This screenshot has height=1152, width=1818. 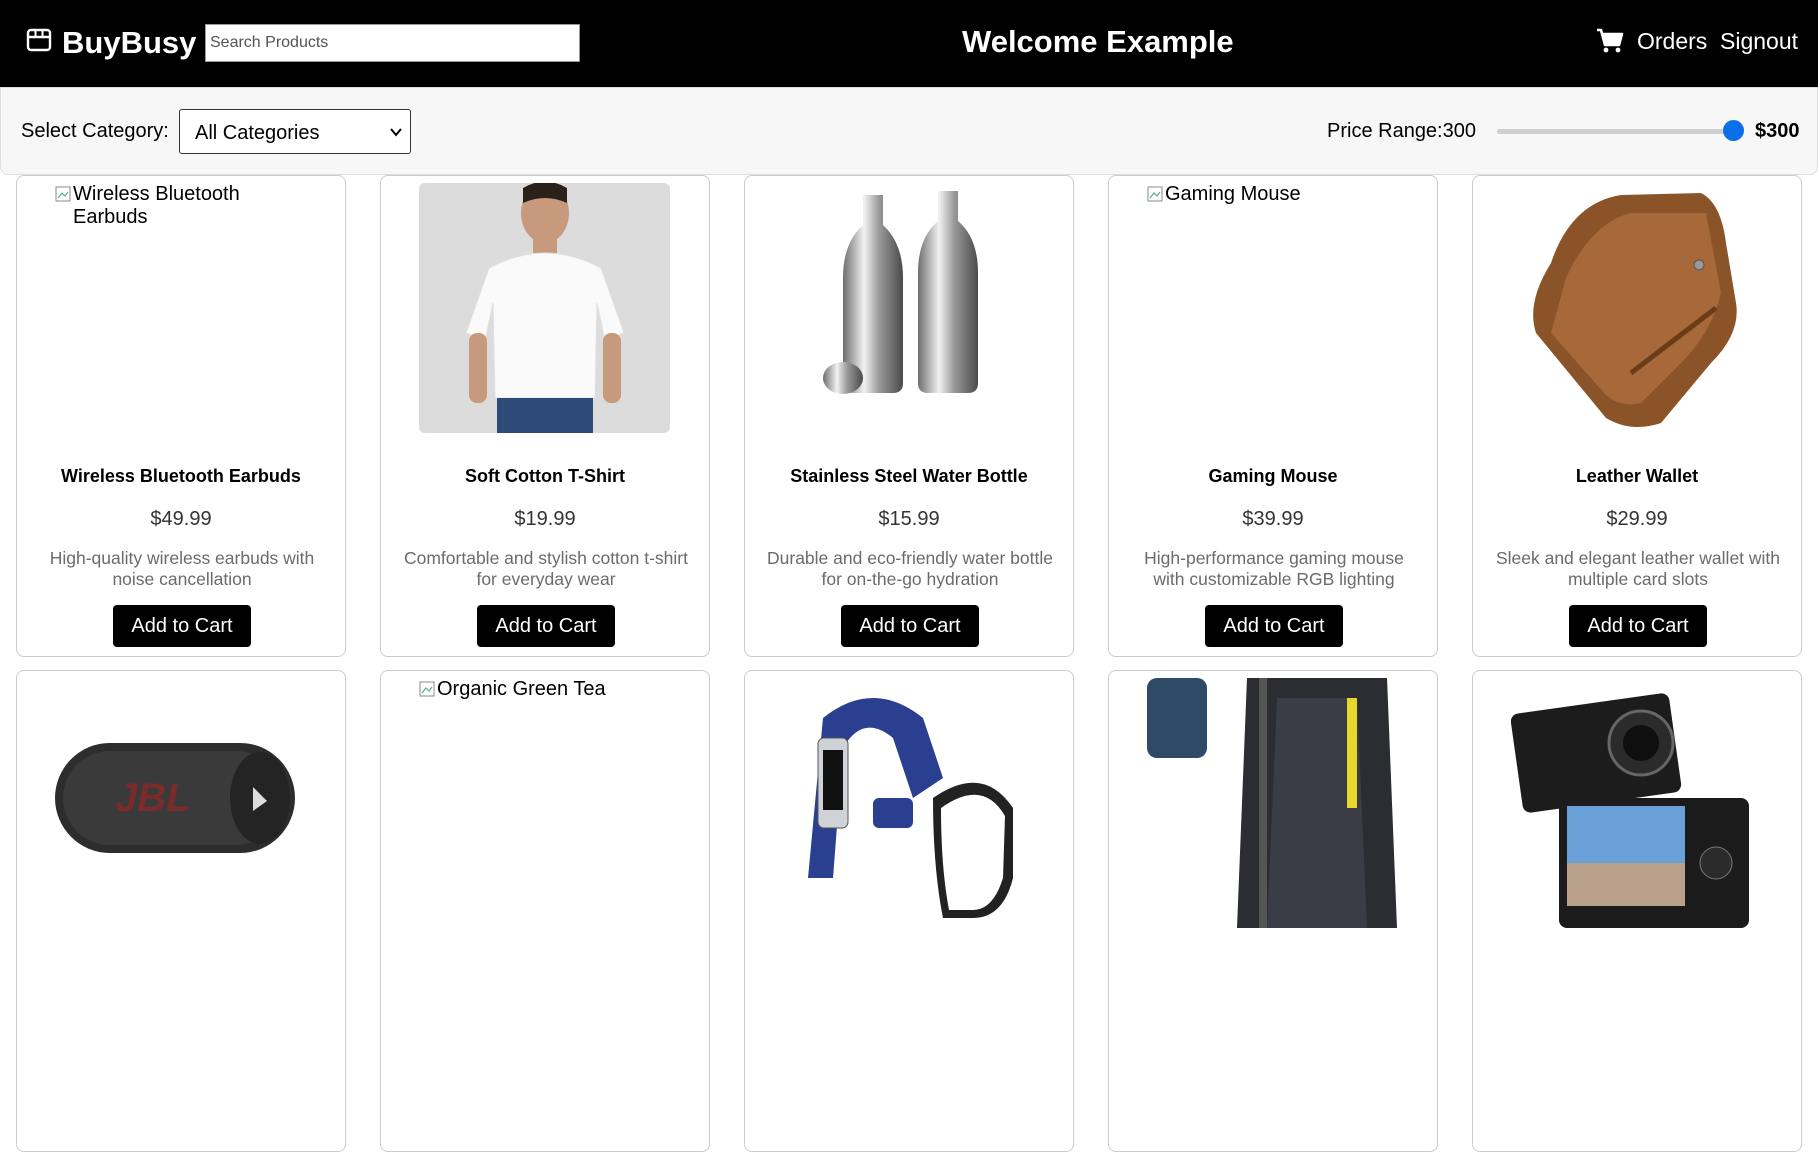 What do you see at coordinates (1630, 810) in the screenshot?
I see `digital-camera-photo` at bounding box center [1630, 810].